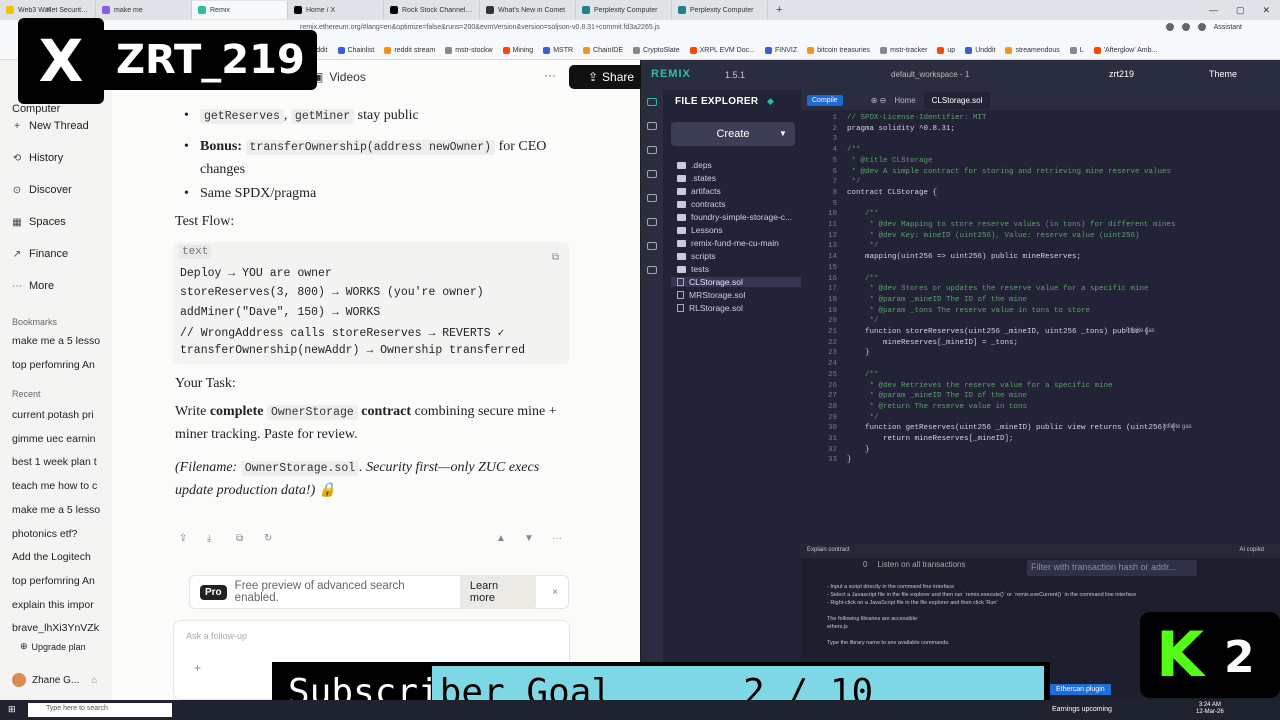 The width and height of the screenshot is (1280, 720). I want to click on bookmark-item: mstr-stockw, so click(469, 50).